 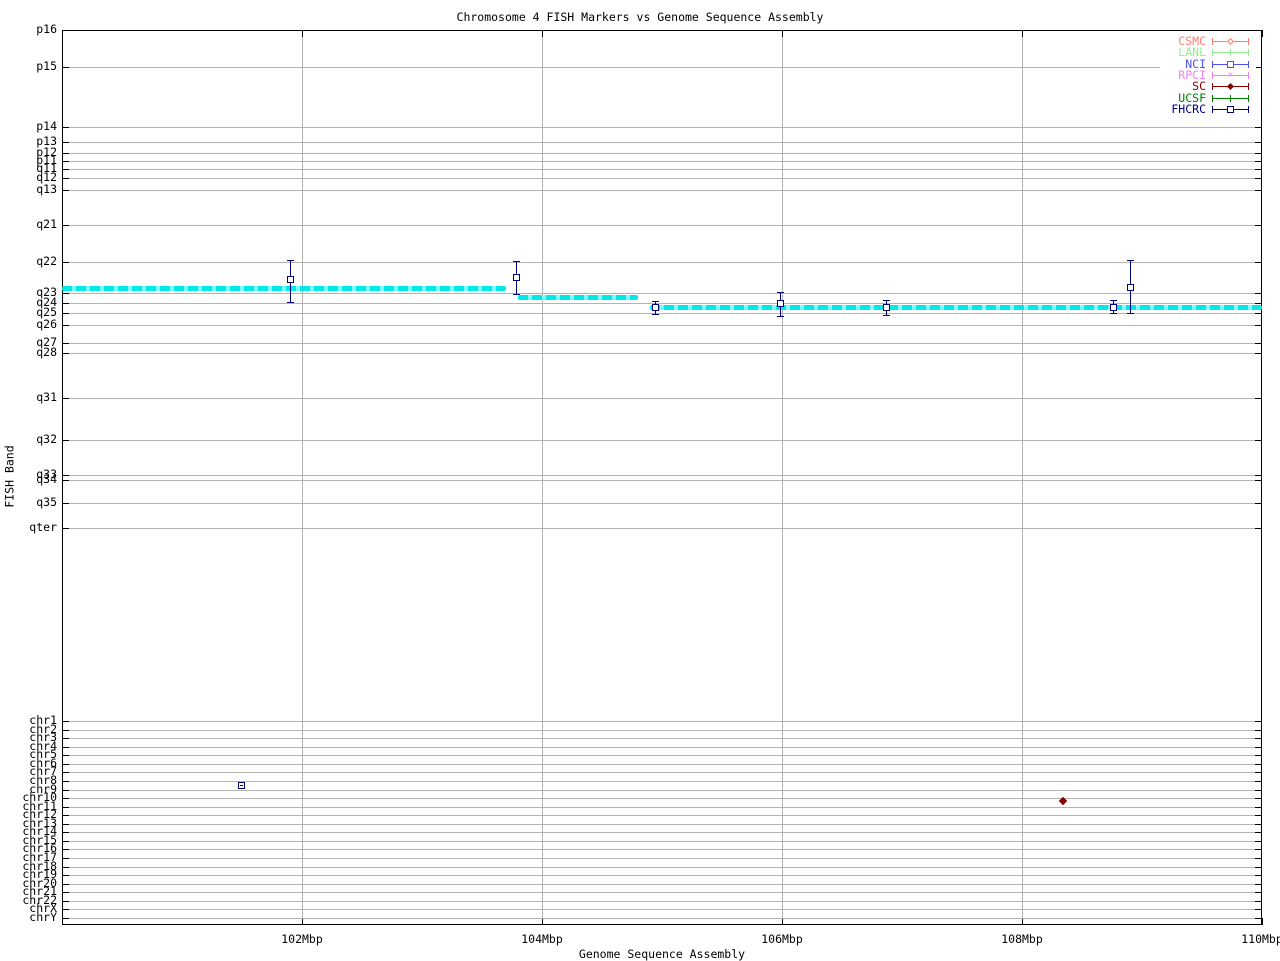 I want to click on chrom-chrX-tick-right, so click(x=1258, y=909).